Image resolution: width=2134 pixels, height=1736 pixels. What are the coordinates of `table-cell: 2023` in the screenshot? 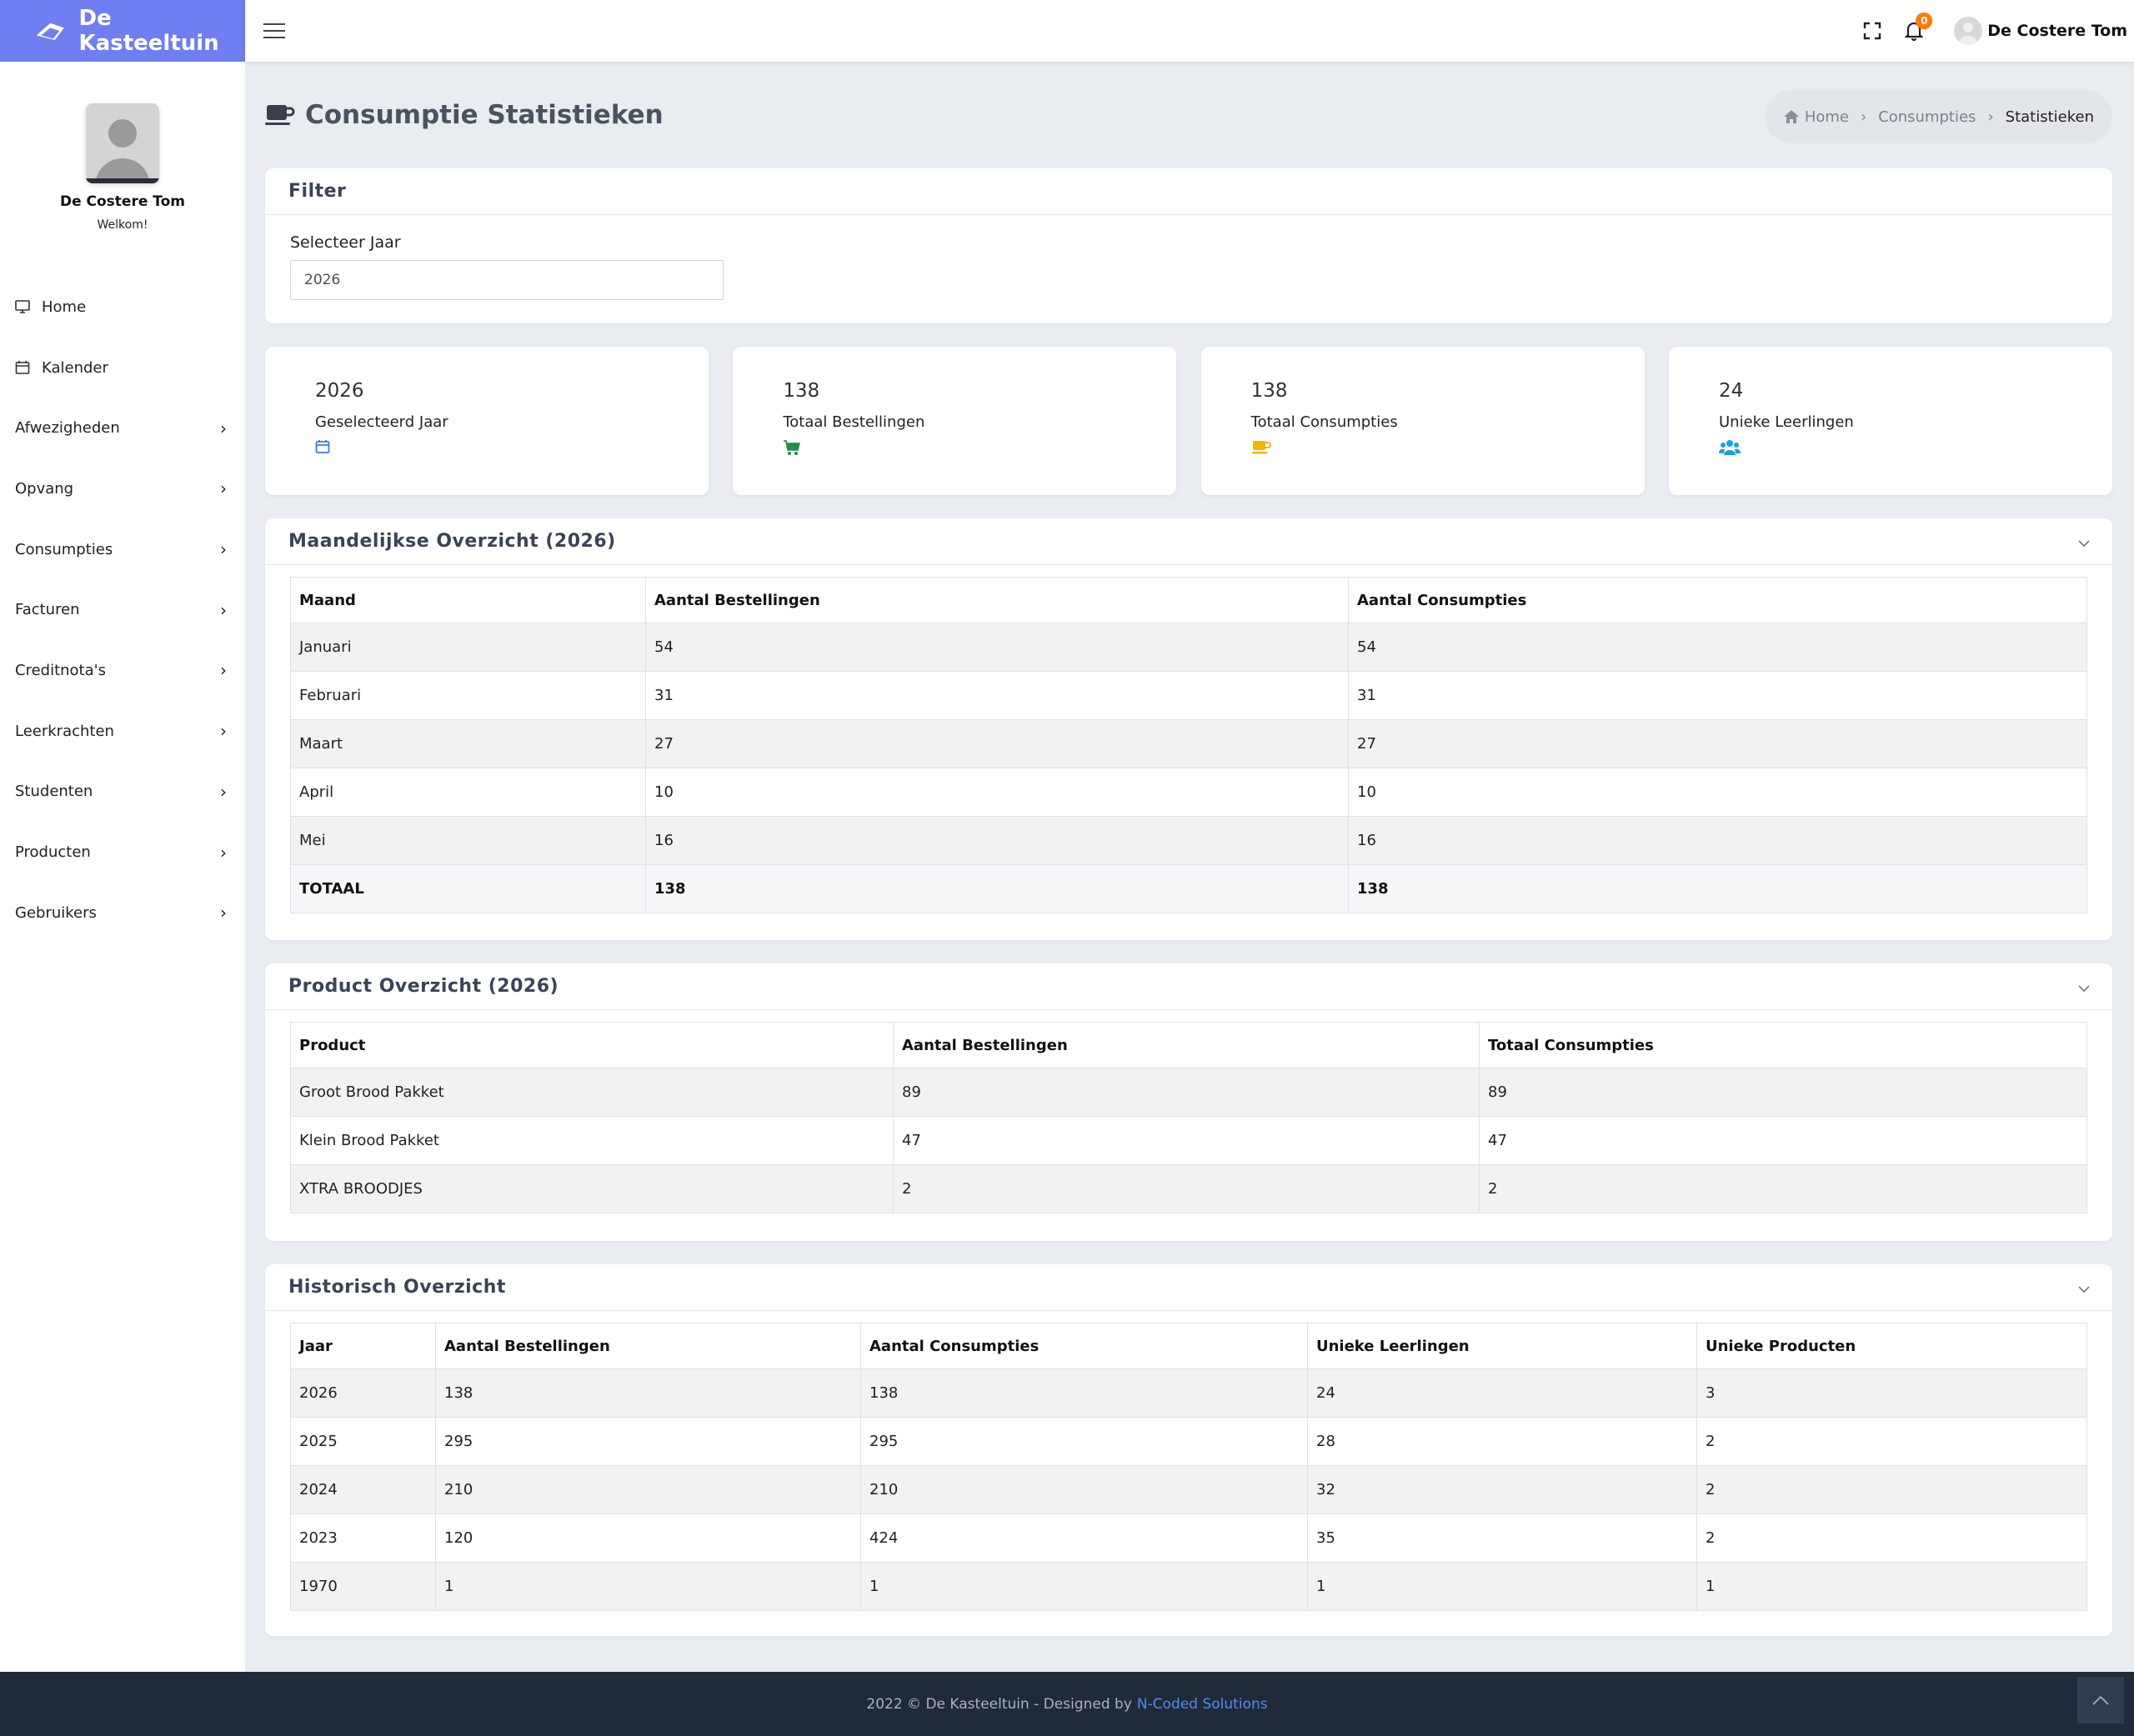 It's located at (363, 1538).